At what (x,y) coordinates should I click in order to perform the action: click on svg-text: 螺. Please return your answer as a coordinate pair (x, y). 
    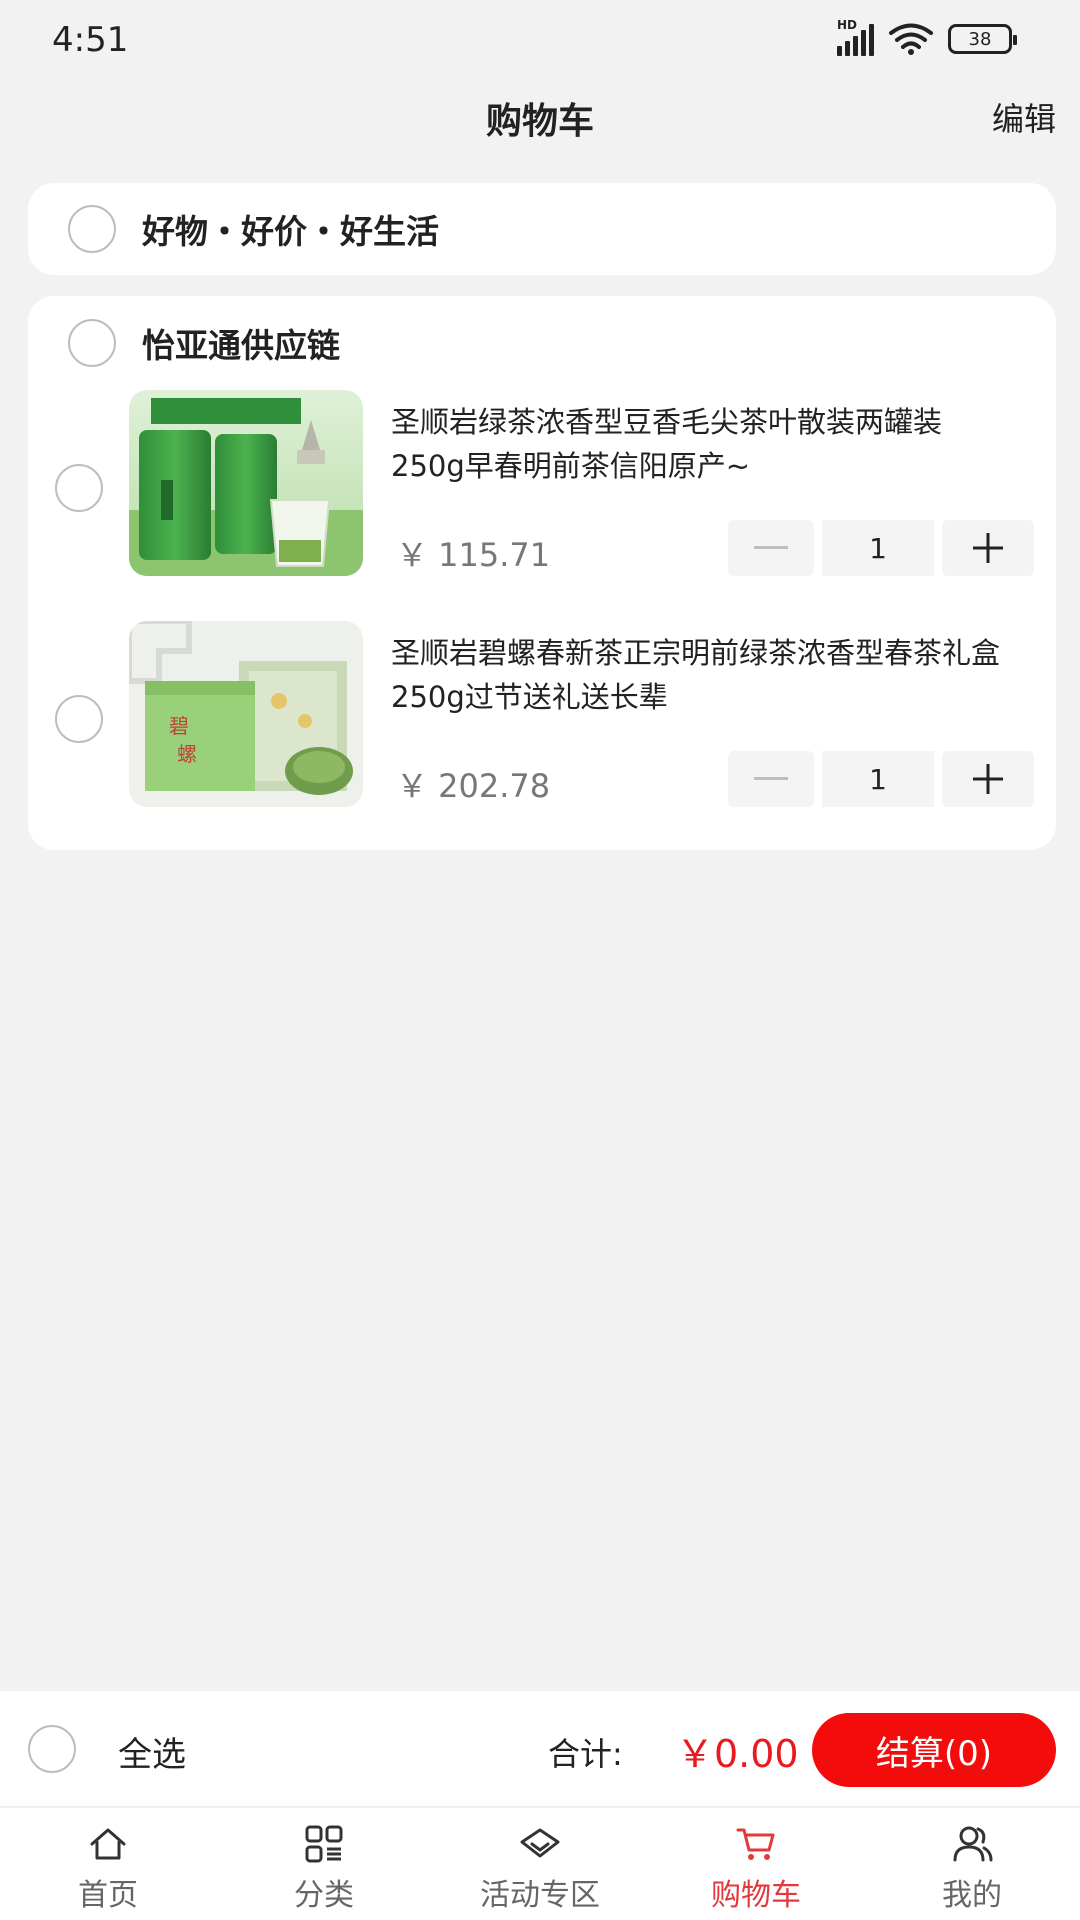
    Looking at the image, I should click on (187, 754).